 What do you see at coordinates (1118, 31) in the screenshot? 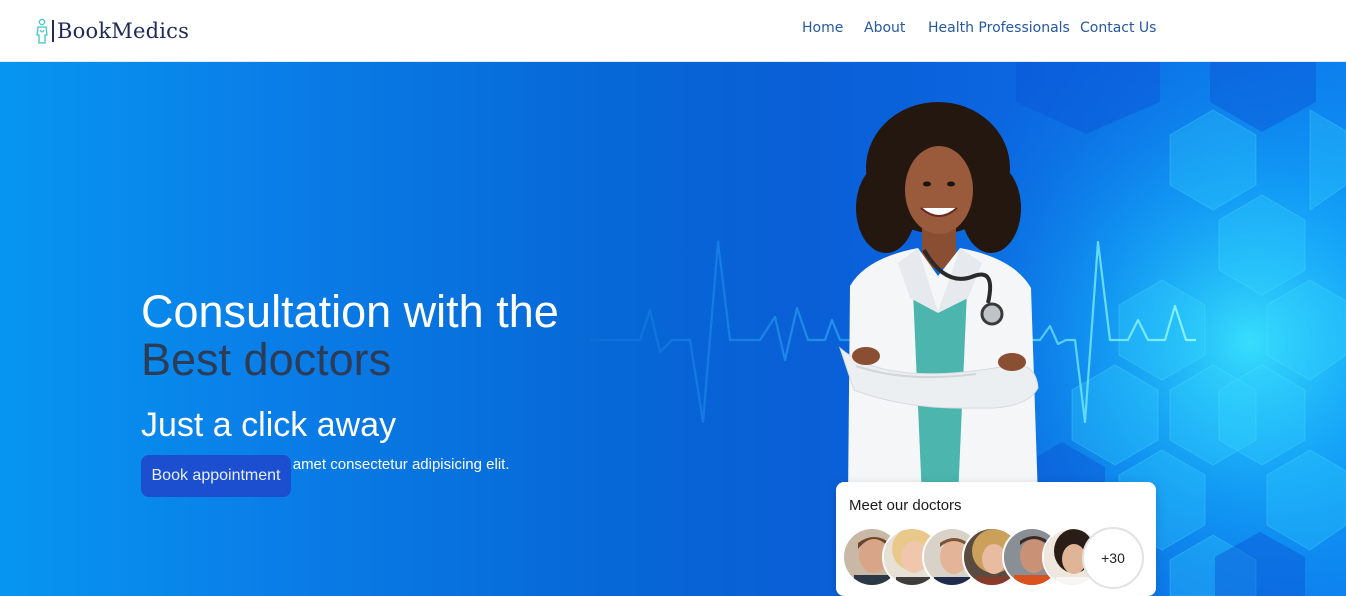
I see `nav-contact-us: Contact Us` at bounding box center [1118, 31].